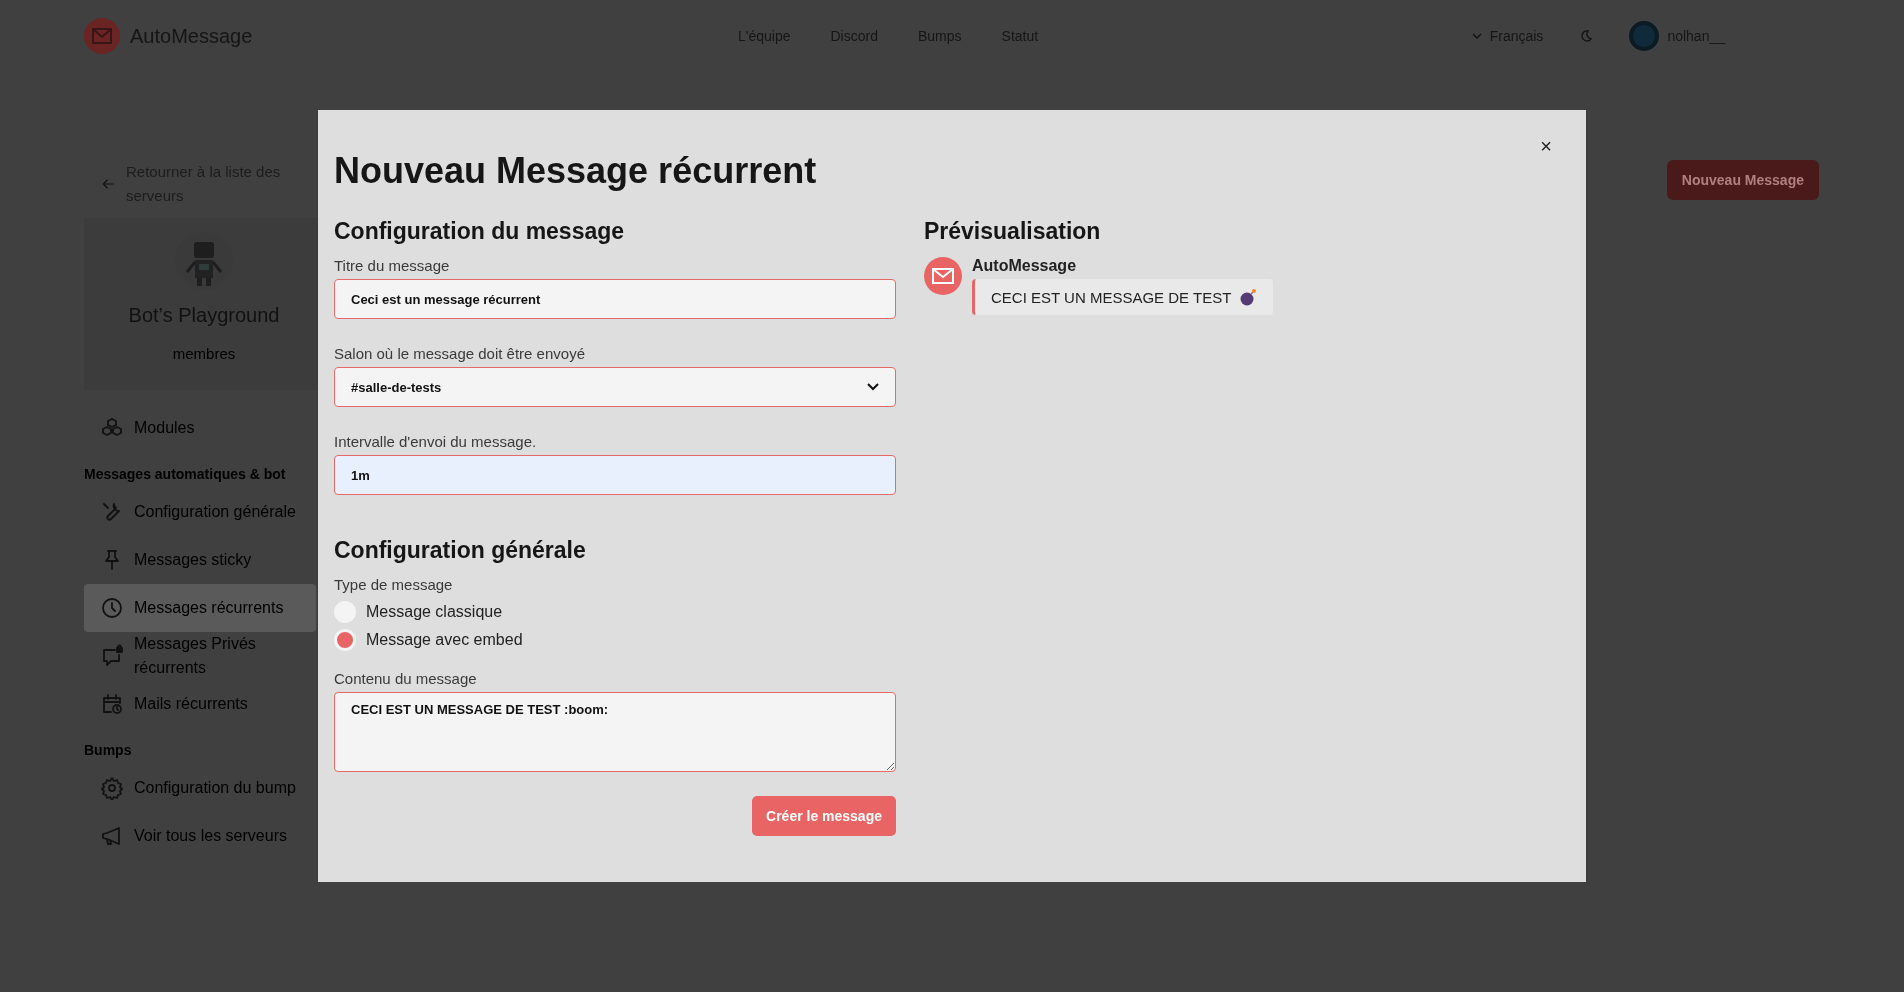 The width and height of the screenshot is (1904, 992). I want to click on gear-icon, so click(112, 788).